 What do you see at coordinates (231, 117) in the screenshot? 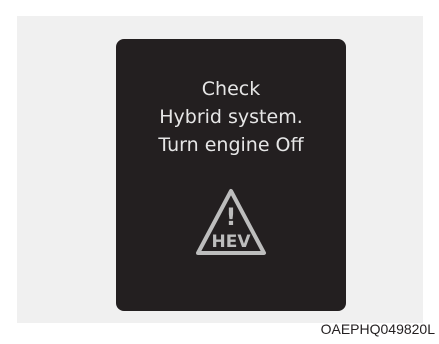
I see `message-line-2: Hybrid system.` at bounding box center [231, 117].